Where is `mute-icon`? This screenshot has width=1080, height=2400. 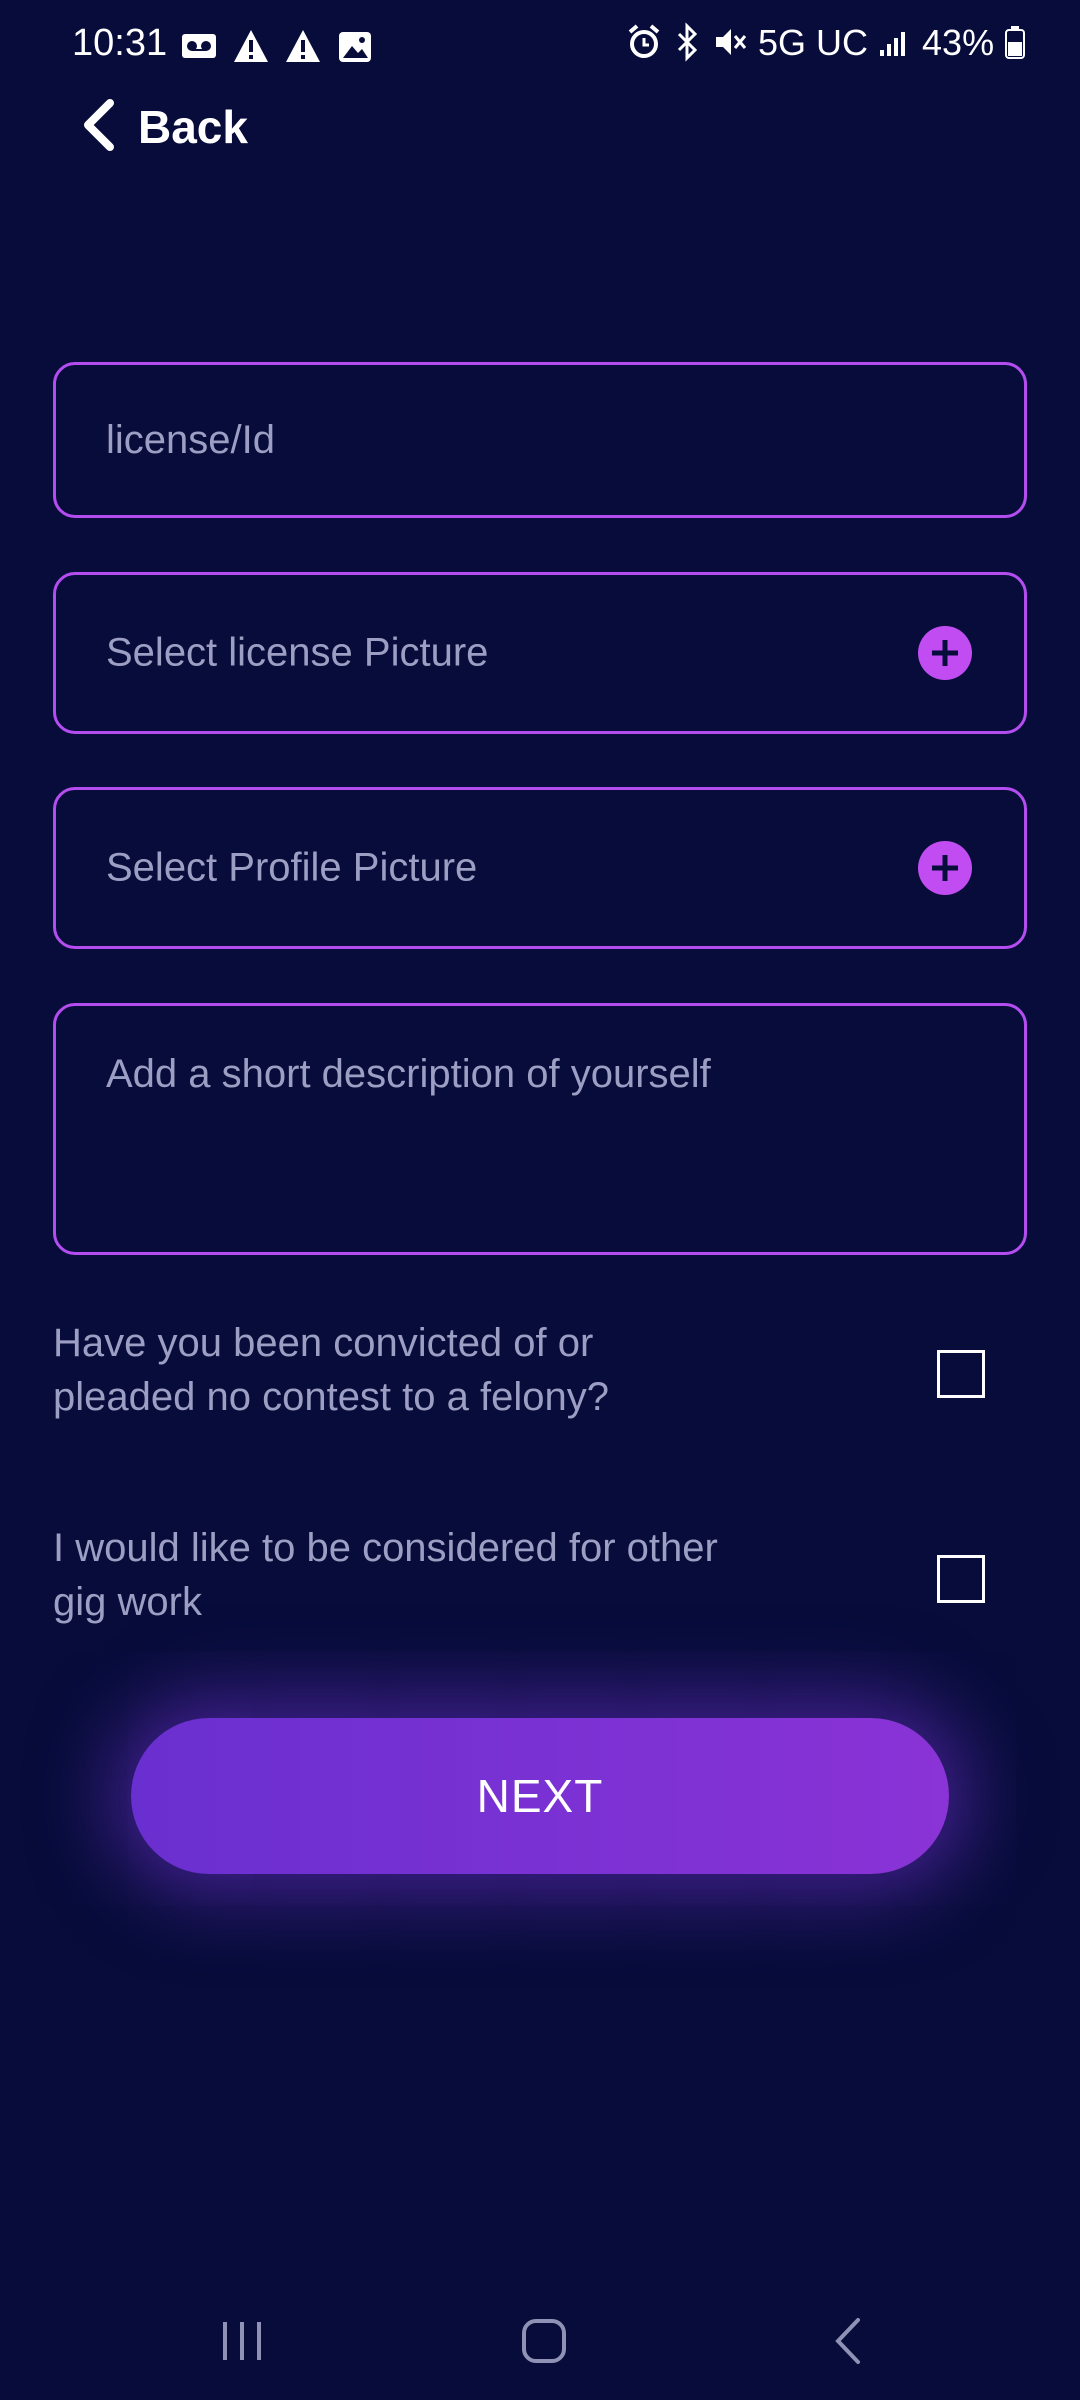
mute-icon is located at coordinates (730, 42).